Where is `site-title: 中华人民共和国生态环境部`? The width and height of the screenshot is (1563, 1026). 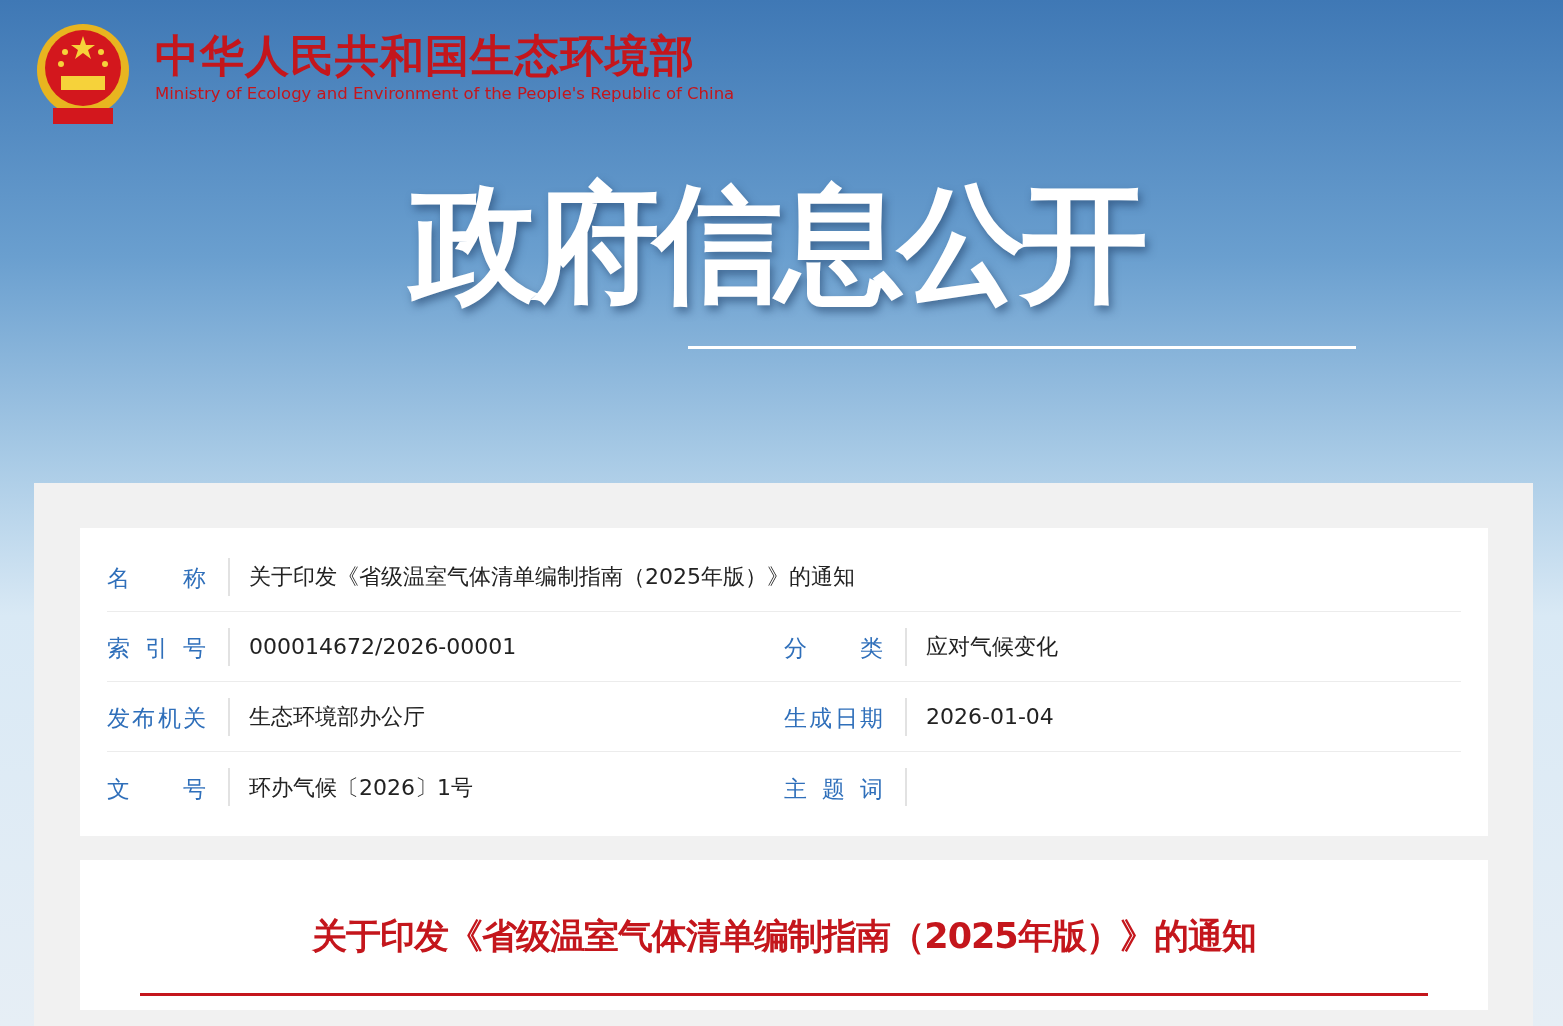
site-title: 中华人民共和国生态环境部 is located at coordinates (425, 56).